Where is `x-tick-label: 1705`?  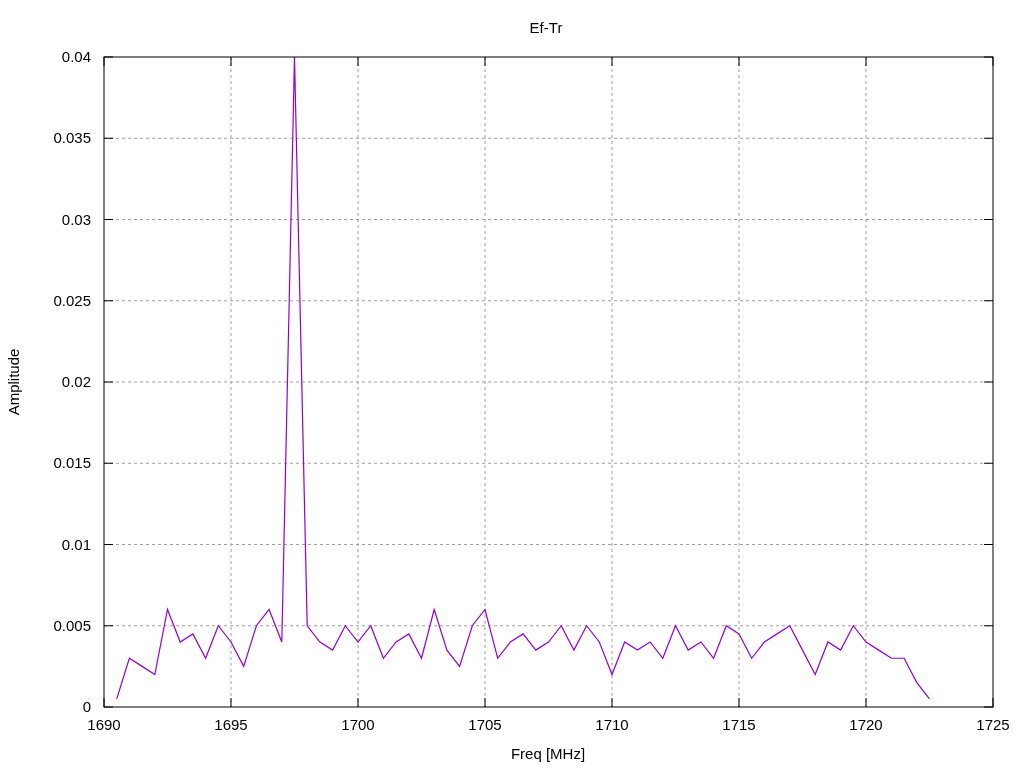 x-tick-label: 1705 is located at coordinates (485, 724).